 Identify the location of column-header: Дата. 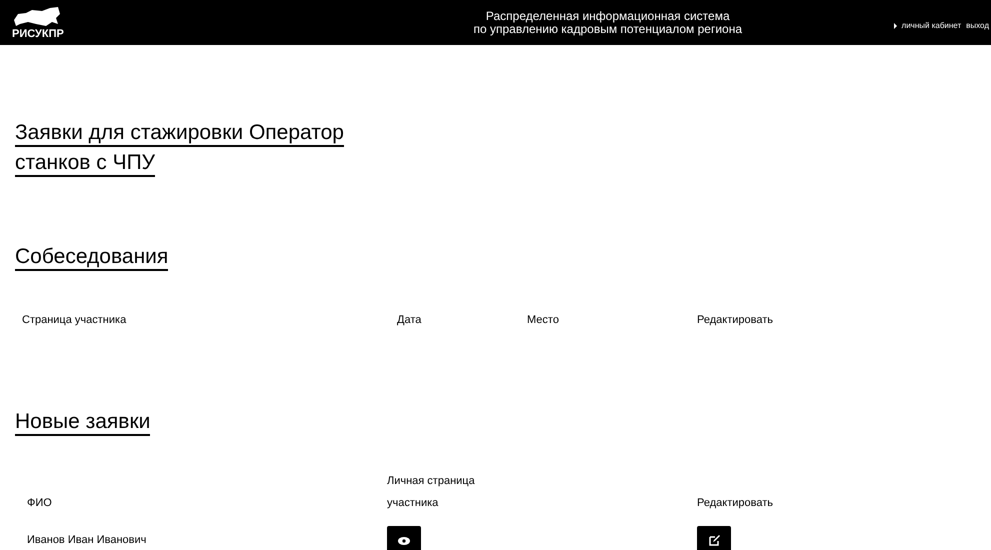
(409, 320).